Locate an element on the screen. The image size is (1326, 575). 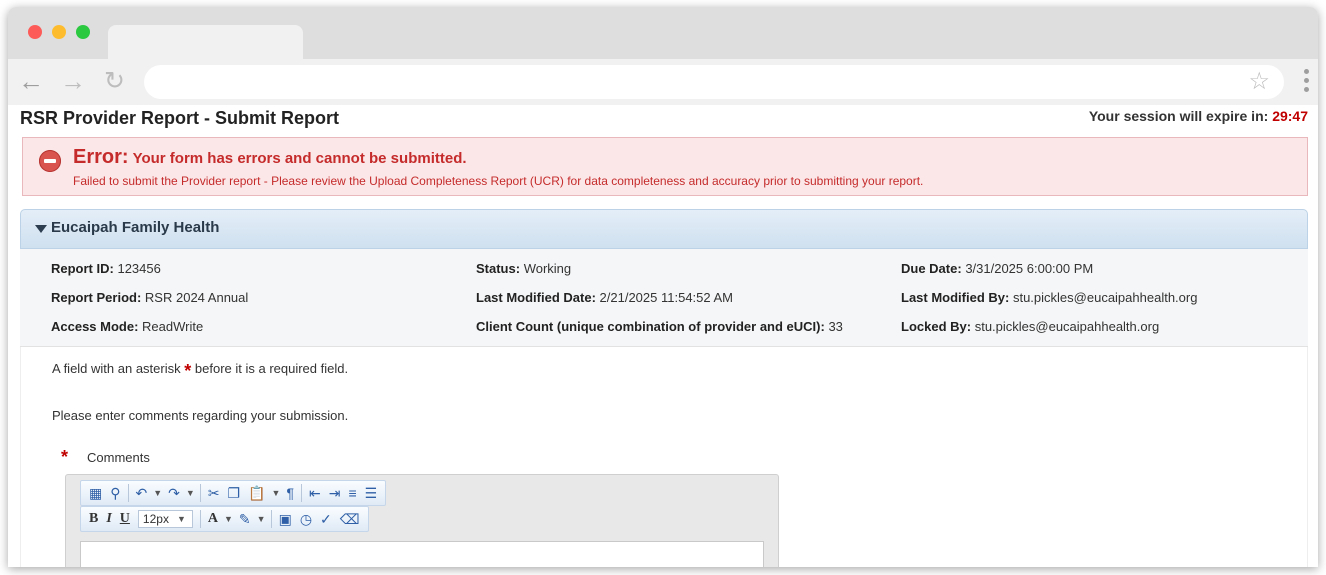
client-count-value: 33 is located at coordinates (835, 326).